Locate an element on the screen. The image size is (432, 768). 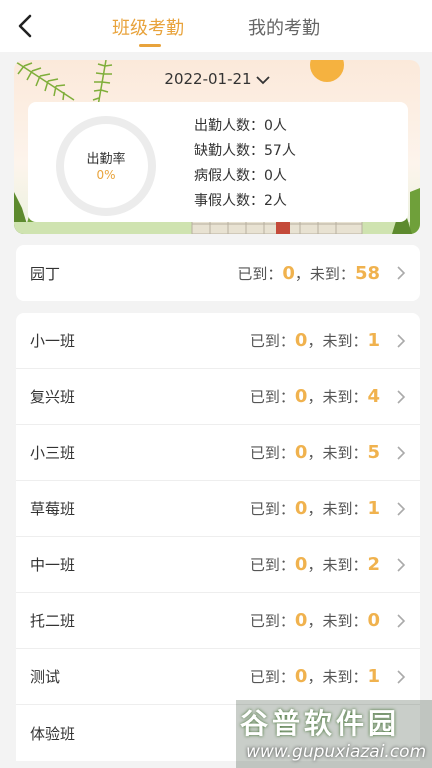
list-item: 复兴班 已到： 0，未到： 4 is located at coordinates (218, 397).